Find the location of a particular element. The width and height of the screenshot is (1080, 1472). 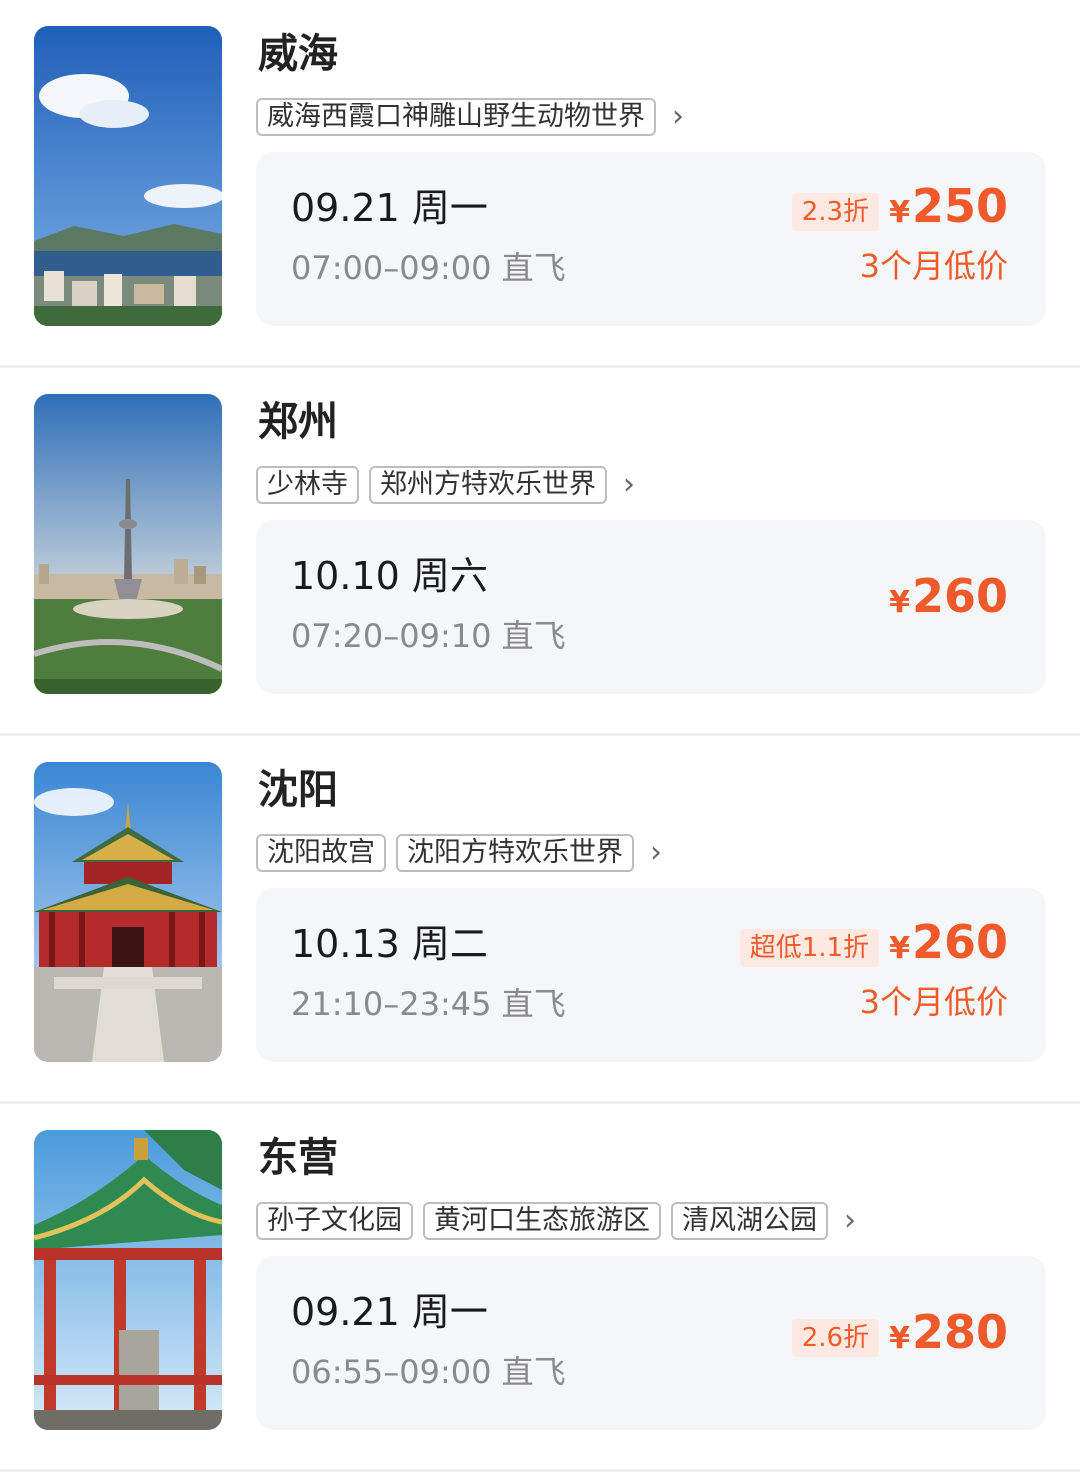

city-name: 东营 is located at coordinates (298, 1158).